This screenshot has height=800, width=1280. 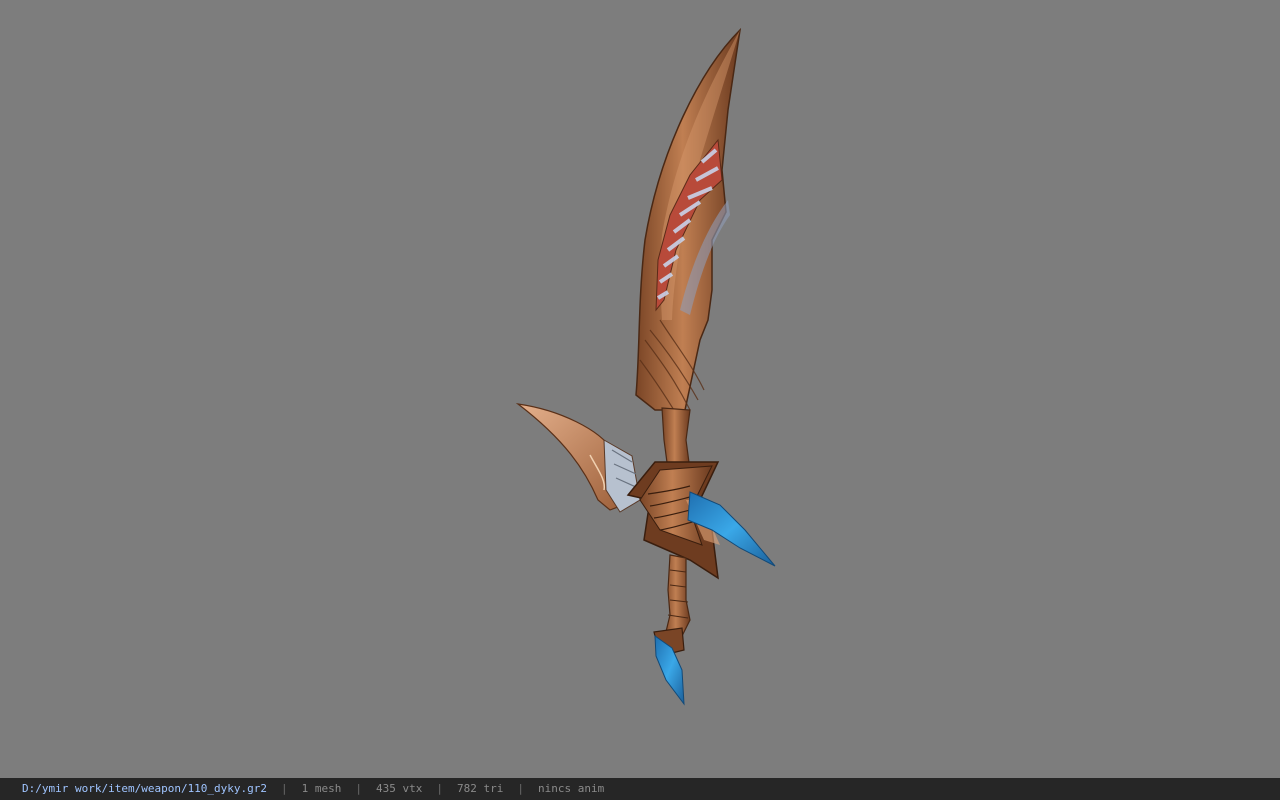 What do you see at coordinates (571, 788) in the screenshot?
I see `animation-status: nincs anim` at bounding box center [571, 788].